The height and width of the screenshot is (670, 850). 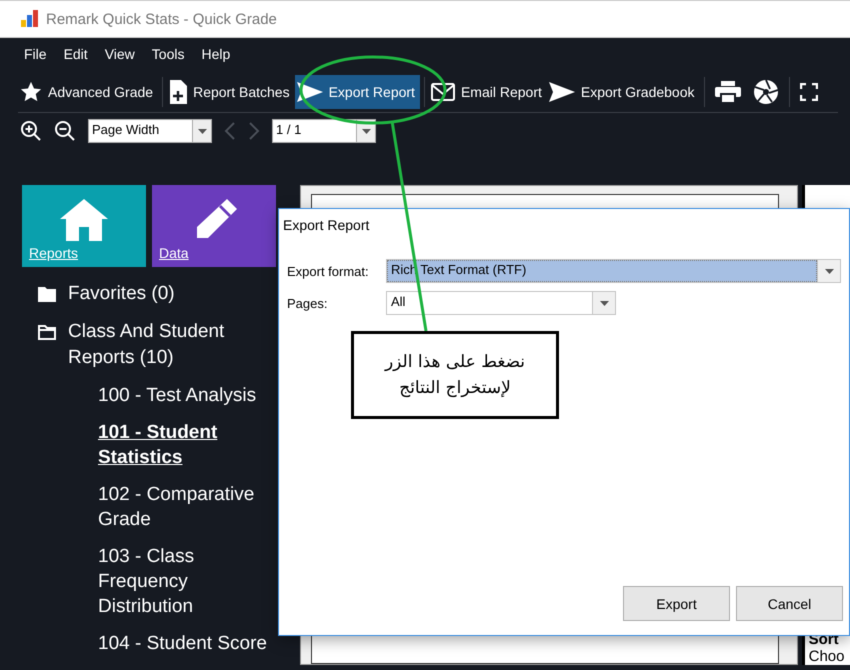 What do you see at coordinates (328, 271) in the screenshot?
I see `field-label: Export format:` at bounding box center [328, 271].